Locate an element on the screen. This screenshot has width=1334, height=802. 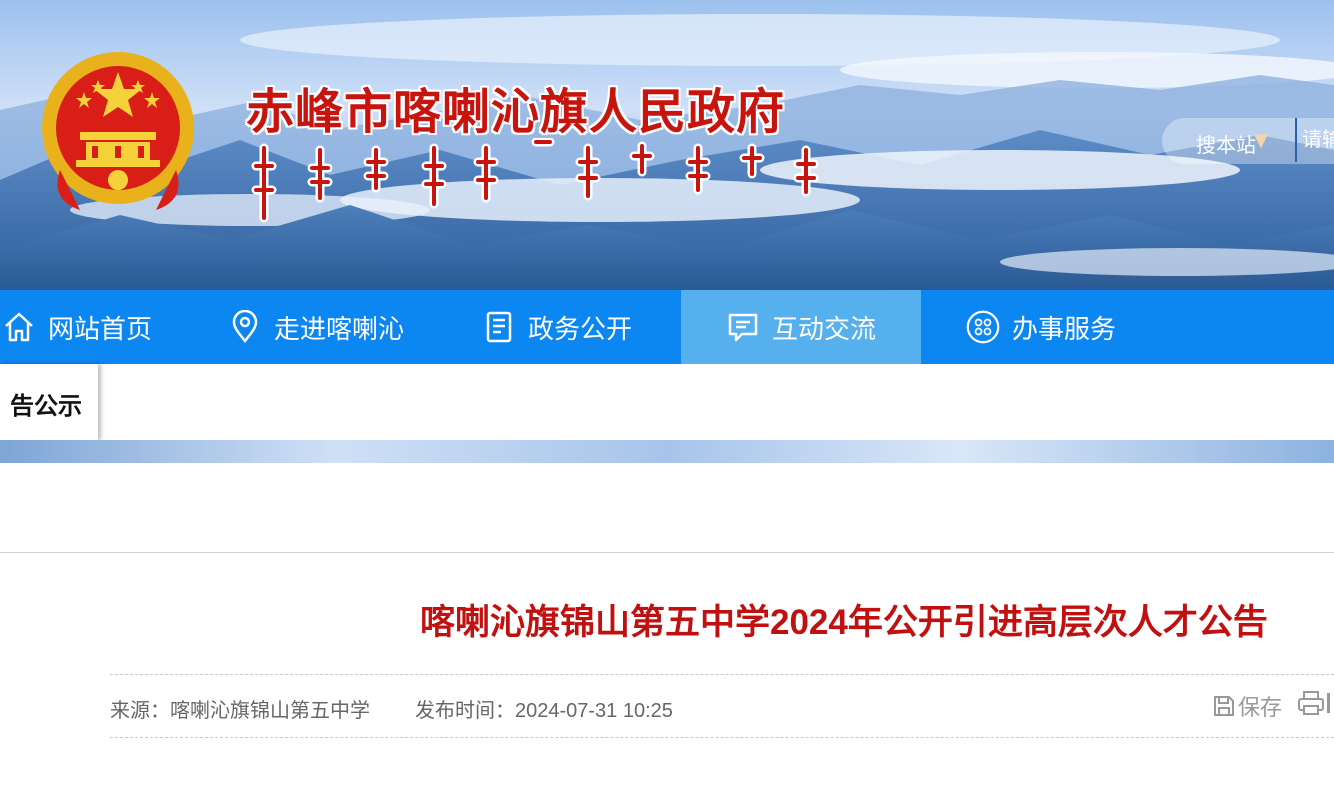
nav-label-interaction: 互动交流 is located at coordinates (823, 328).